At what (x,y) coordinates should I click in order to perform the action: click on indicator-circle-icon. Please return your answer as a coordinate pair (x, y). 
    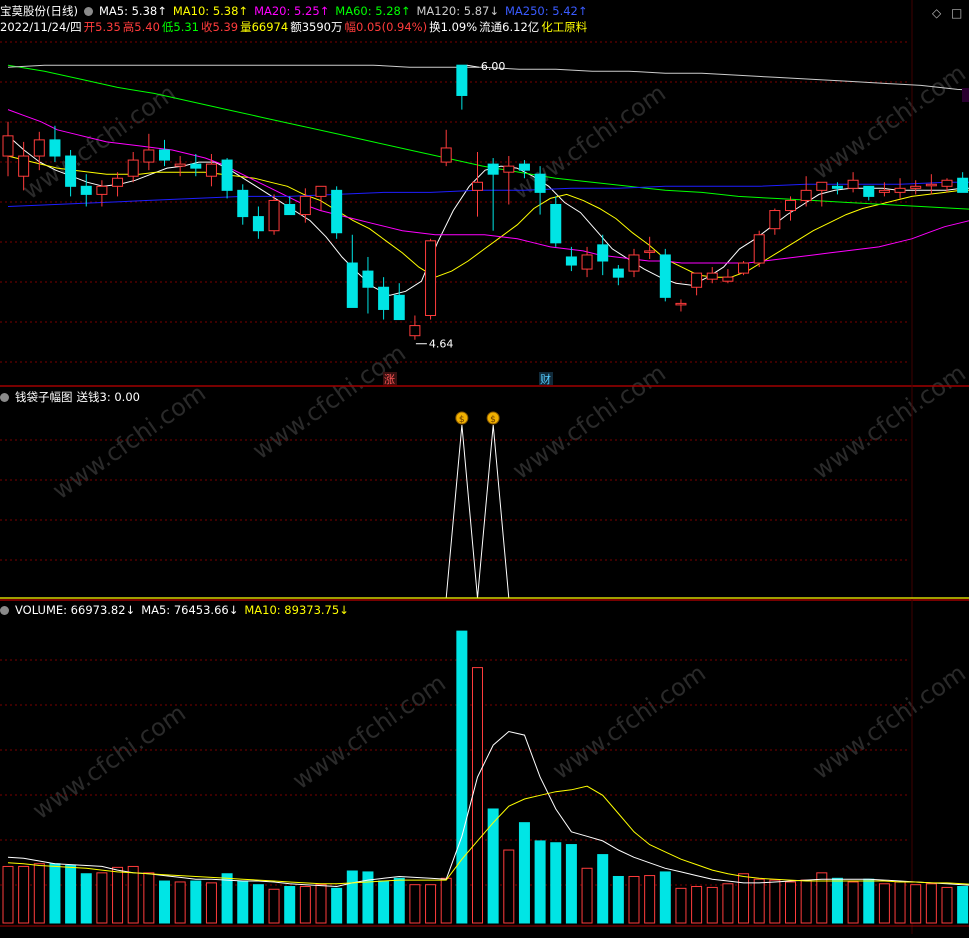
    Looking at the image, I should click on (4, 397).